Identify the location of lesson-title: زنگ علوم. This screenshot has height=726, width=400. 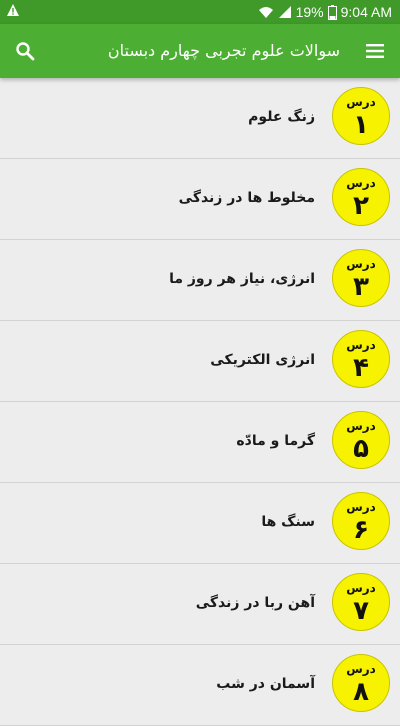
(281, 117).